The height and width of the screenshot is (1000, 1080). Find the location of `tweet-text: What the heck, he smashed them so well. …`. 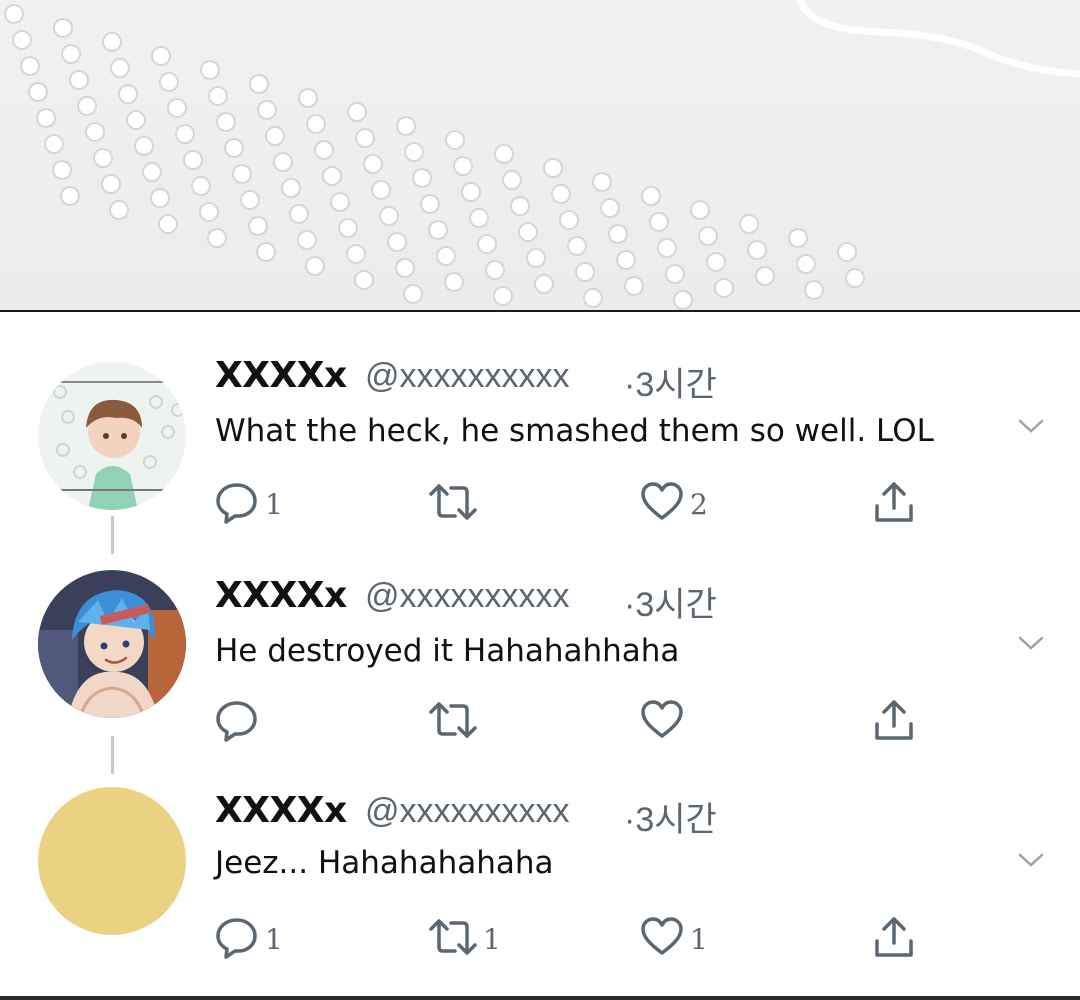

tweet-text: What the heck, he smashed them so well. … is located at coordinates (574, 431).